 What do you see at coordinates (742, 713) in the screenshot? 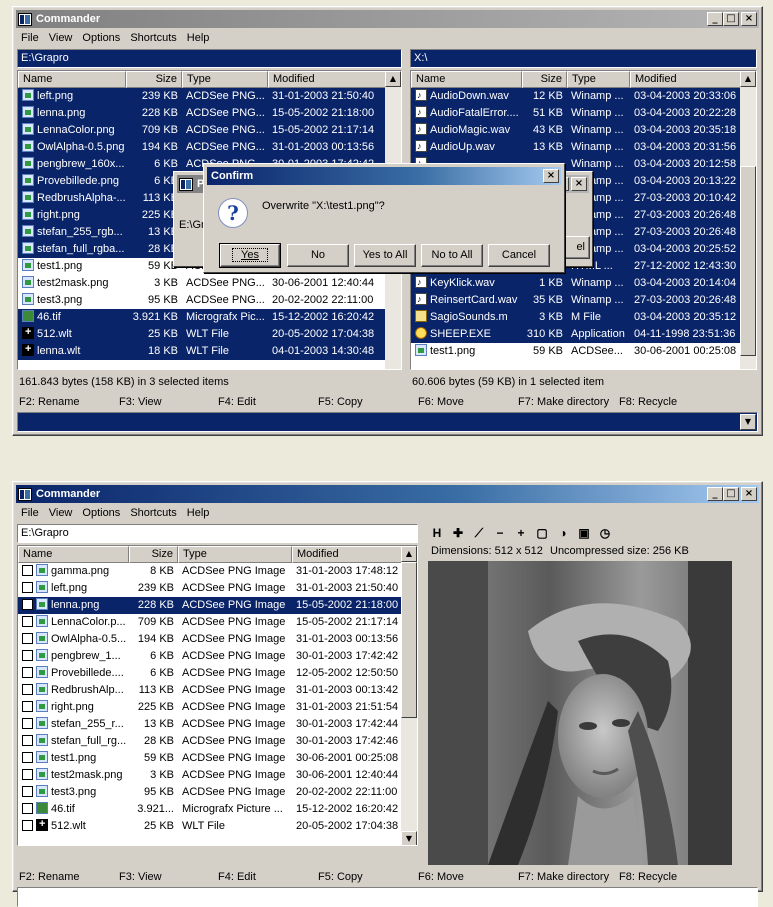
I see `preview-scrollbar` at bounding box center [742, 713].